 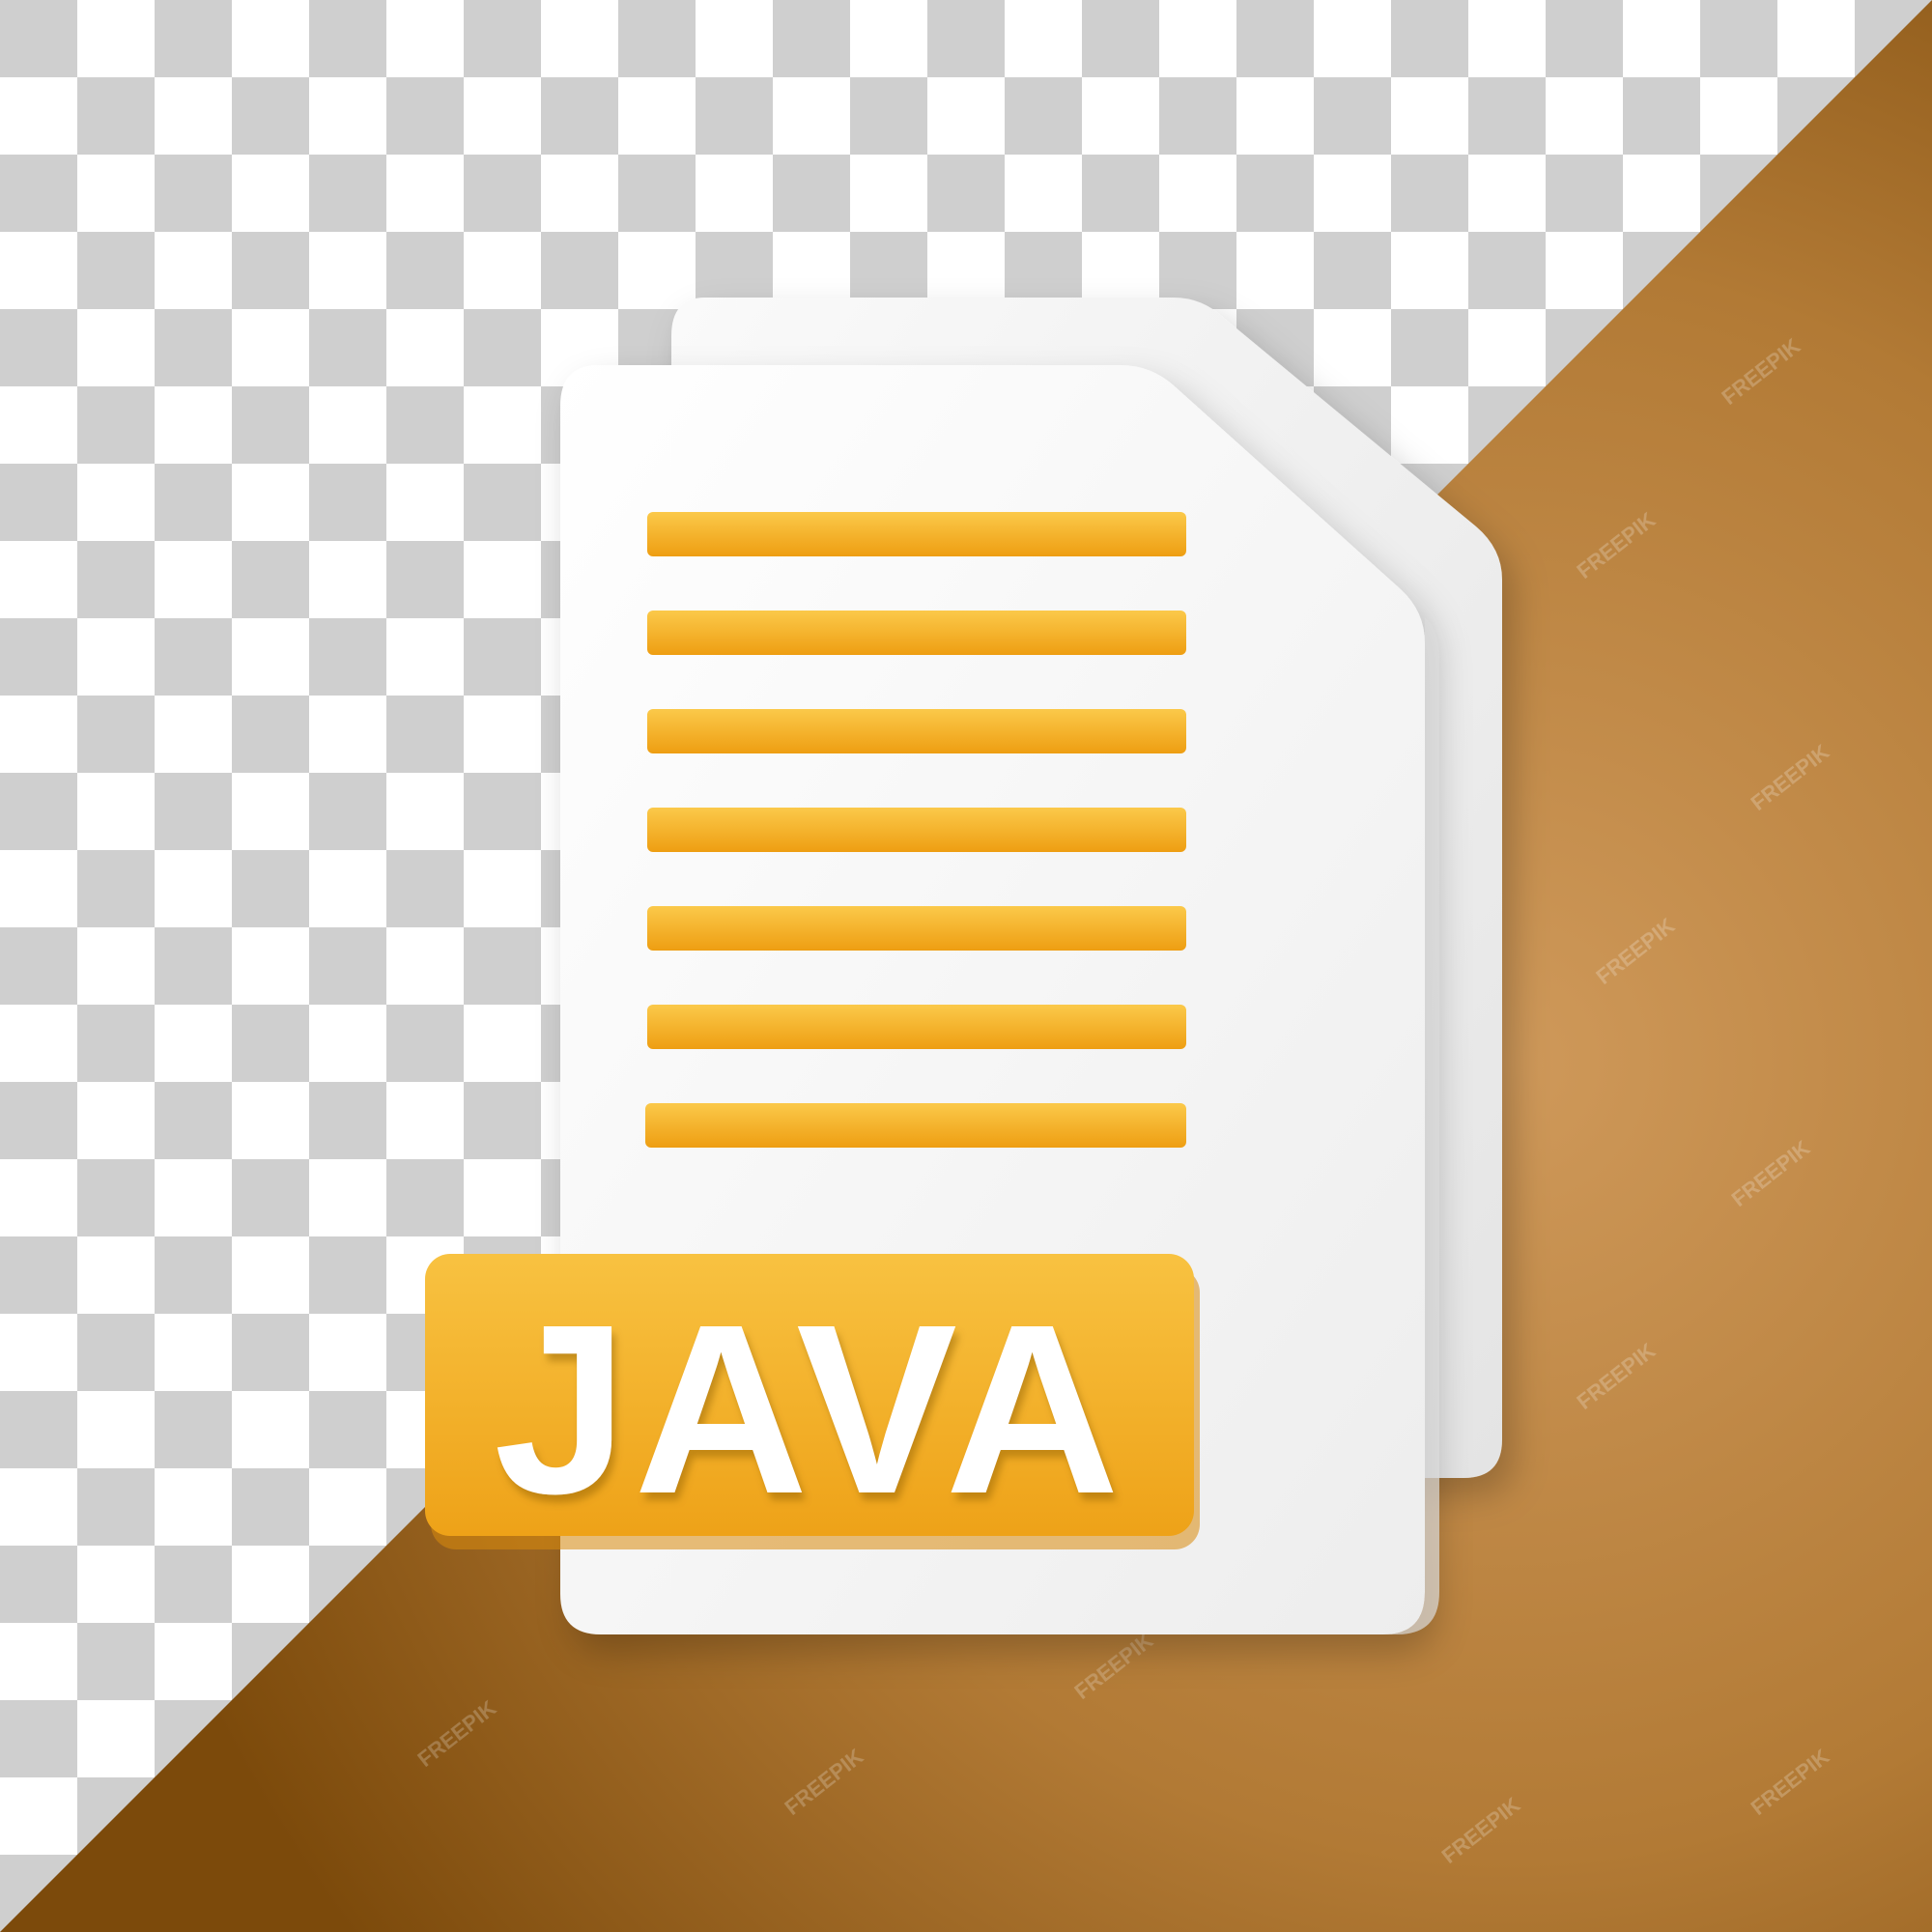 What do you see at coordinates (809, 1409) in the screenshot?
I see `badge-label: JAVA` at bounding box center [809, 1409].